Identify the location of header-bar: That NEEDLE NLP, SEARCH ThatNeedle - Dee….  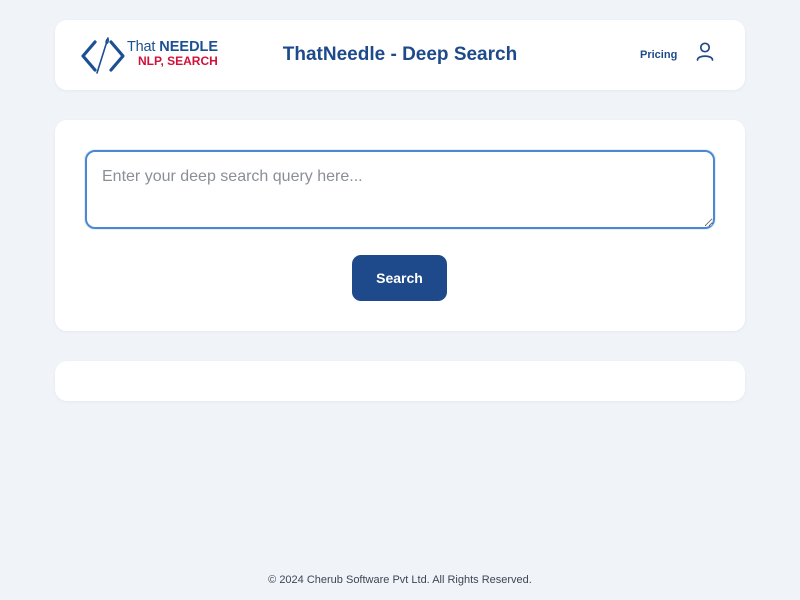
(400, 55).